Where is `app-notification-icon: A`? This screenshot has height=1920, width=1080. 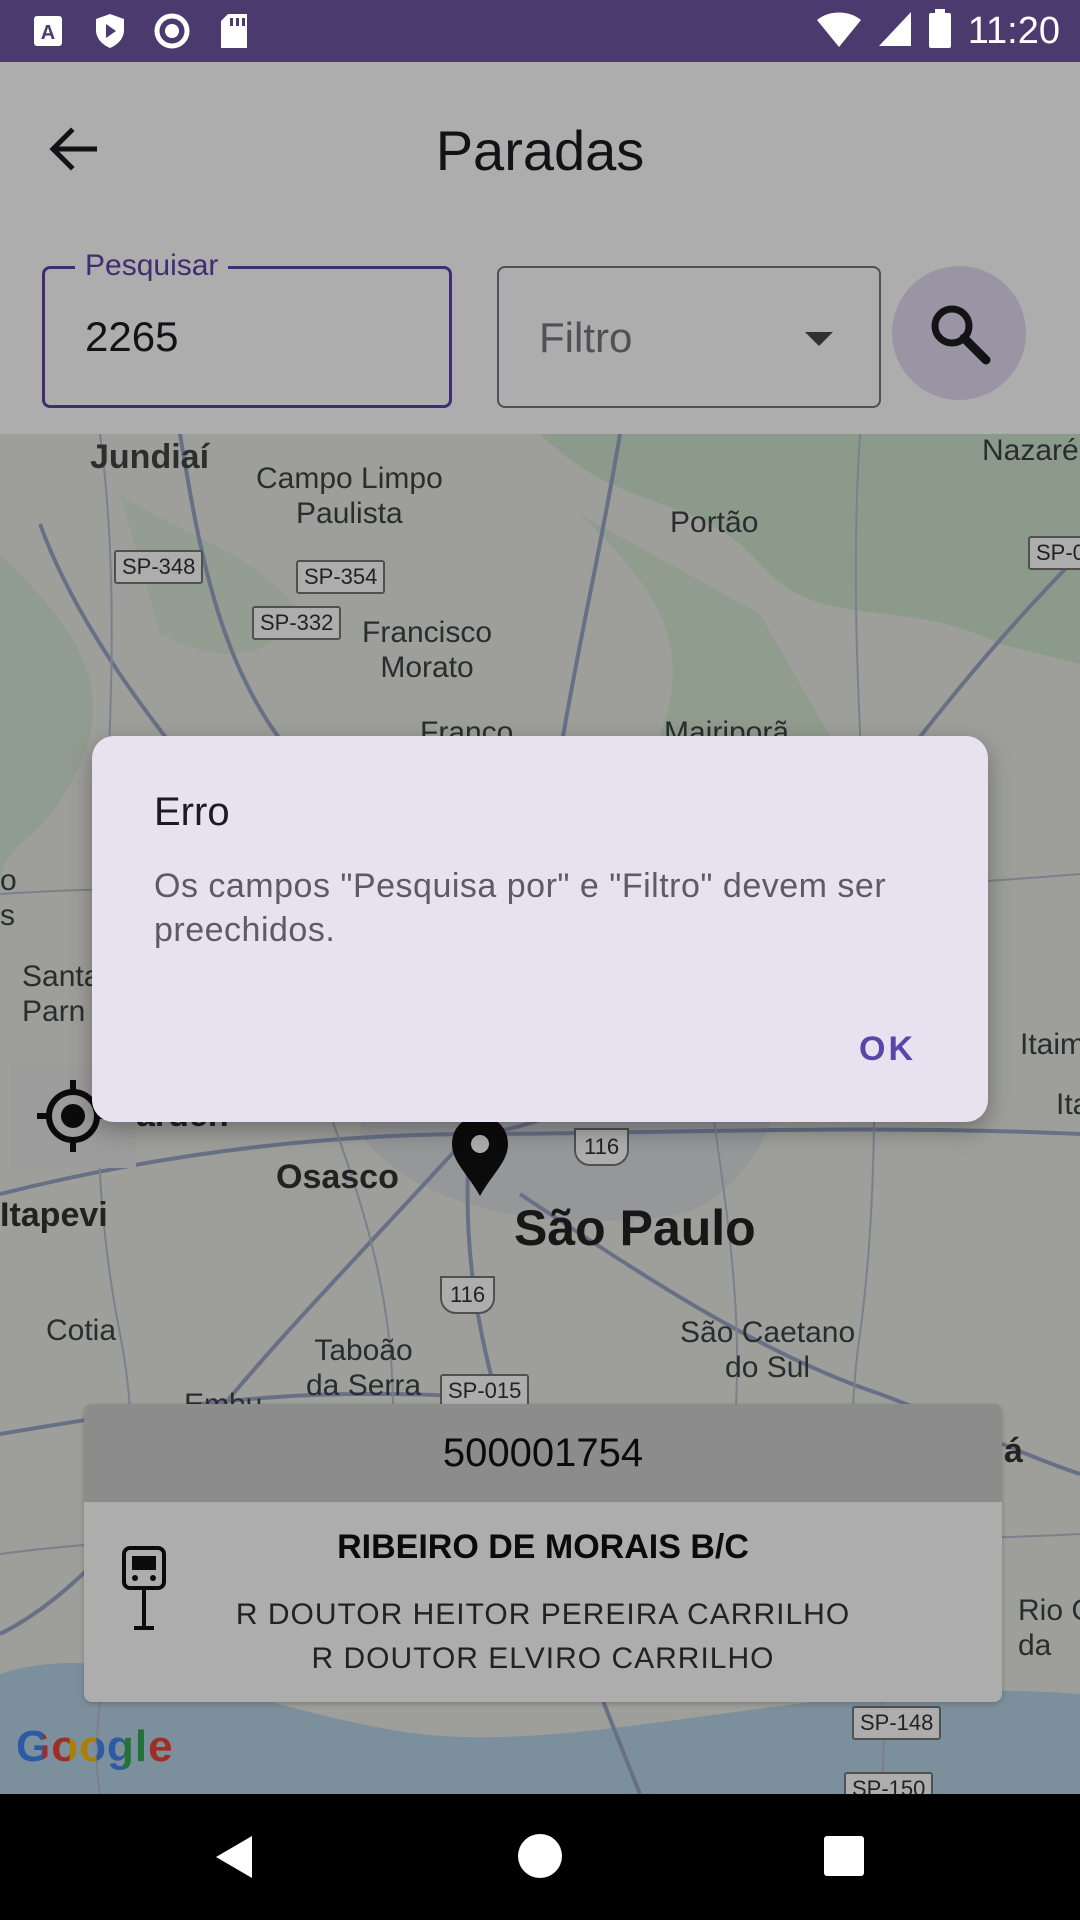
app-notification-icon: A is located at coordinates (48, 31).